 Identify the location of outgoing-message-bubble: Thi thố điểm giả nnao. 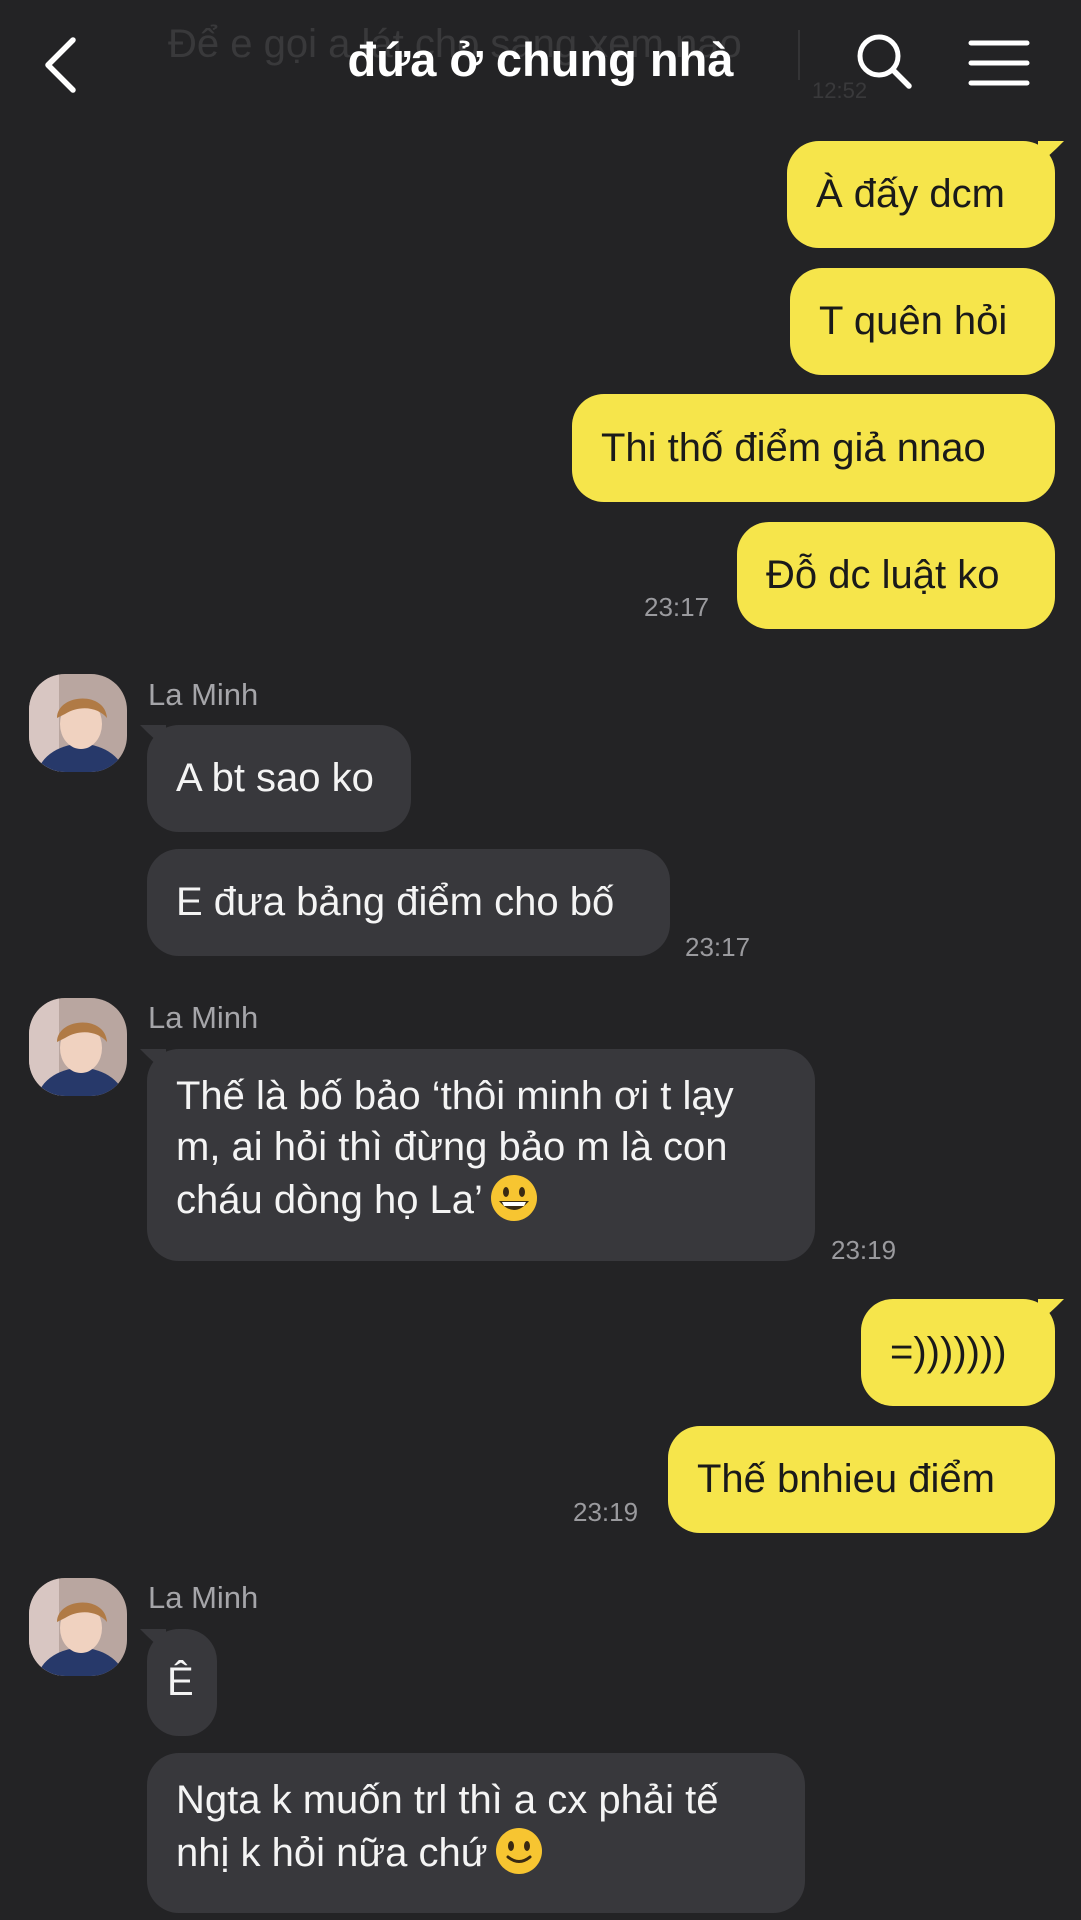
(813, 448).